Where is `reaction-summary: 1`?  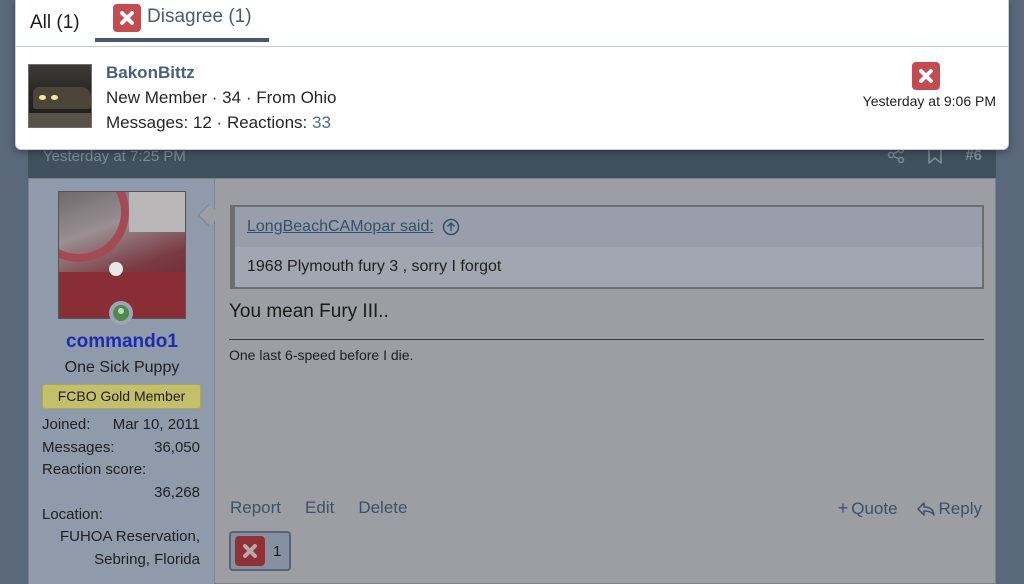 reaction-summary: 1 is located at coordinates (260, 551).